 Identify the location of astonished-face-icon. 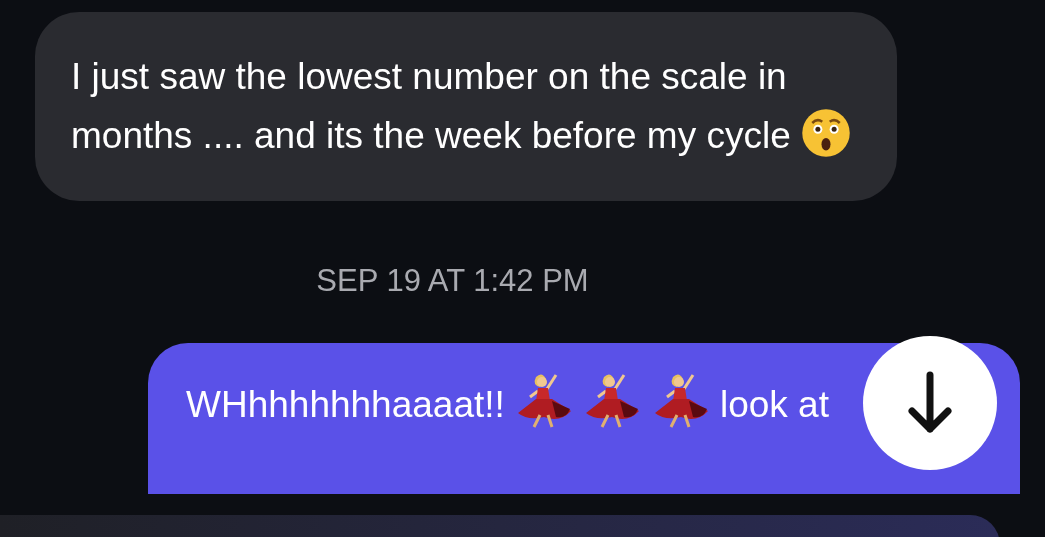
(826, 133).